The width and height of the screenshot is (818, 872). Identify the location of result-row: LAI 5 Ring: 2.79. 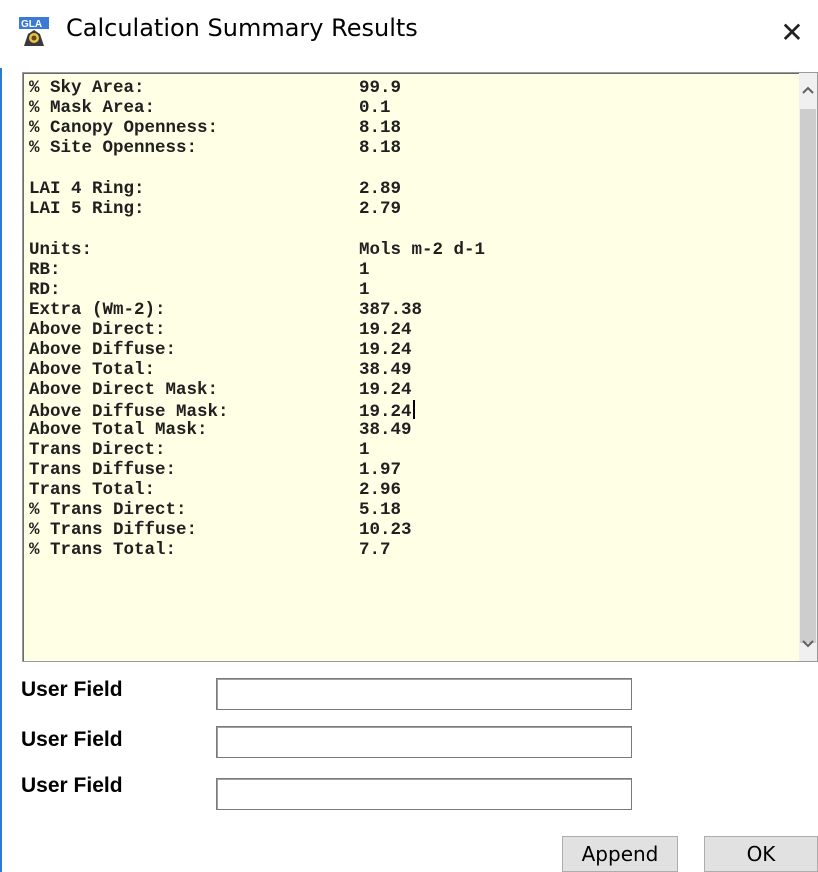
(257, 209).